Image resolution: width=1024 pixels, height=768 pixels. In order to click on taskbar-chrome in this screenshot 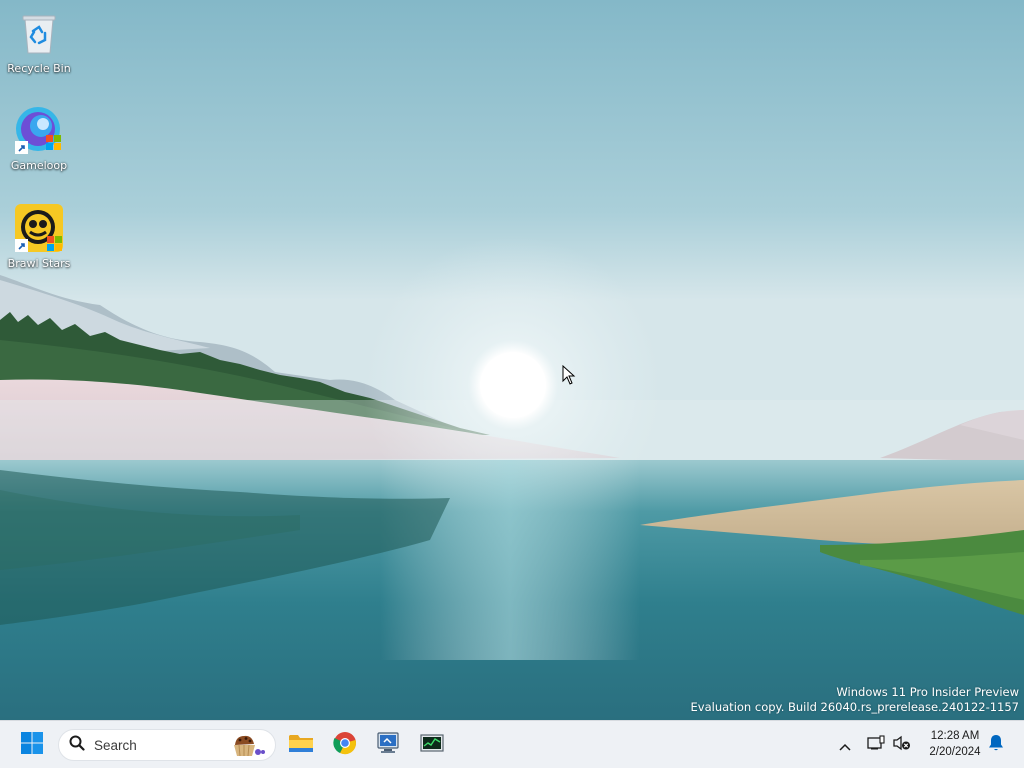, I will do `click(345, 745)`.